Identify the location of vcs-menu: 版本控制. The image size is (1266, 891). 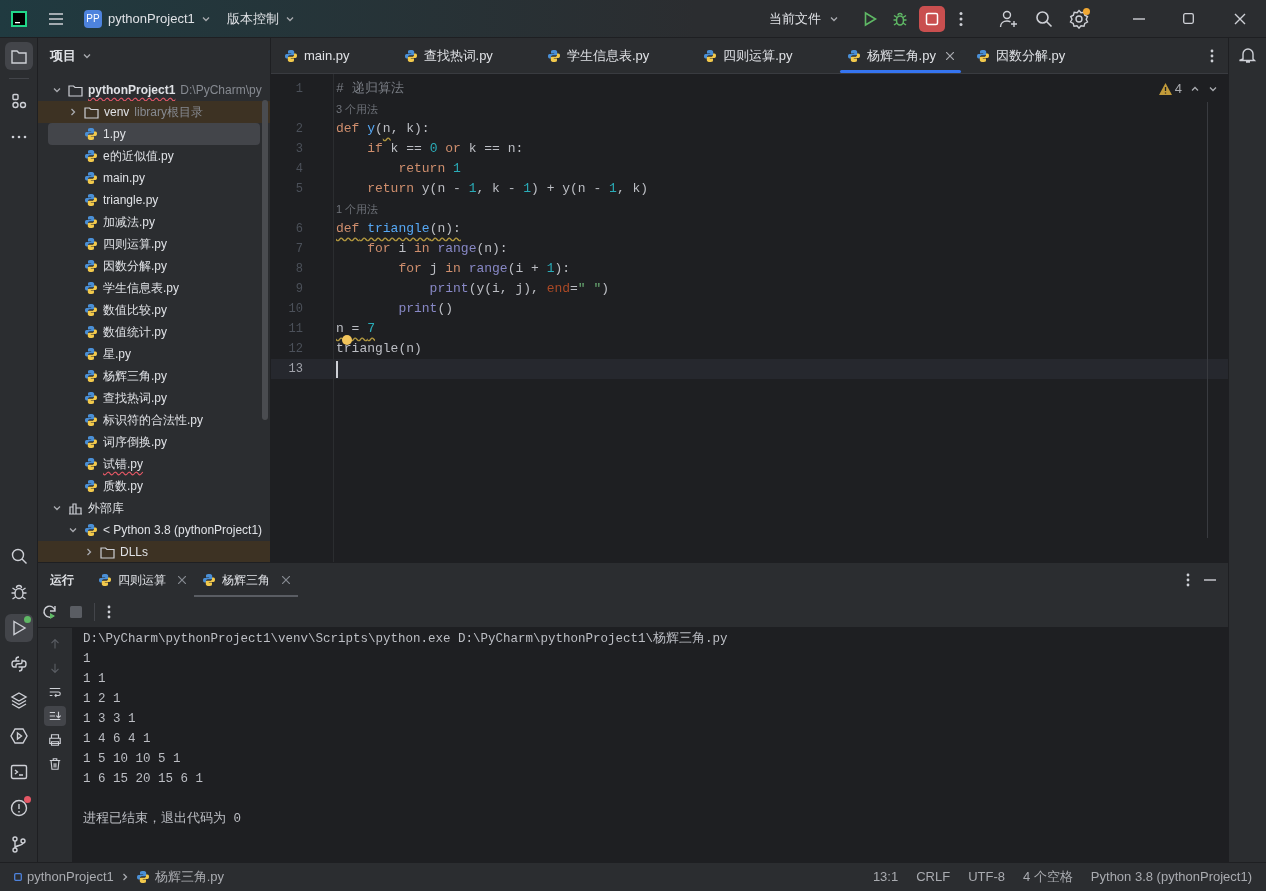
(260, 18).